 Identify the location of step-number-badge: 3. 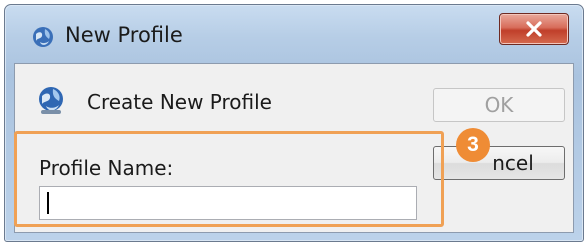
(473, 145).